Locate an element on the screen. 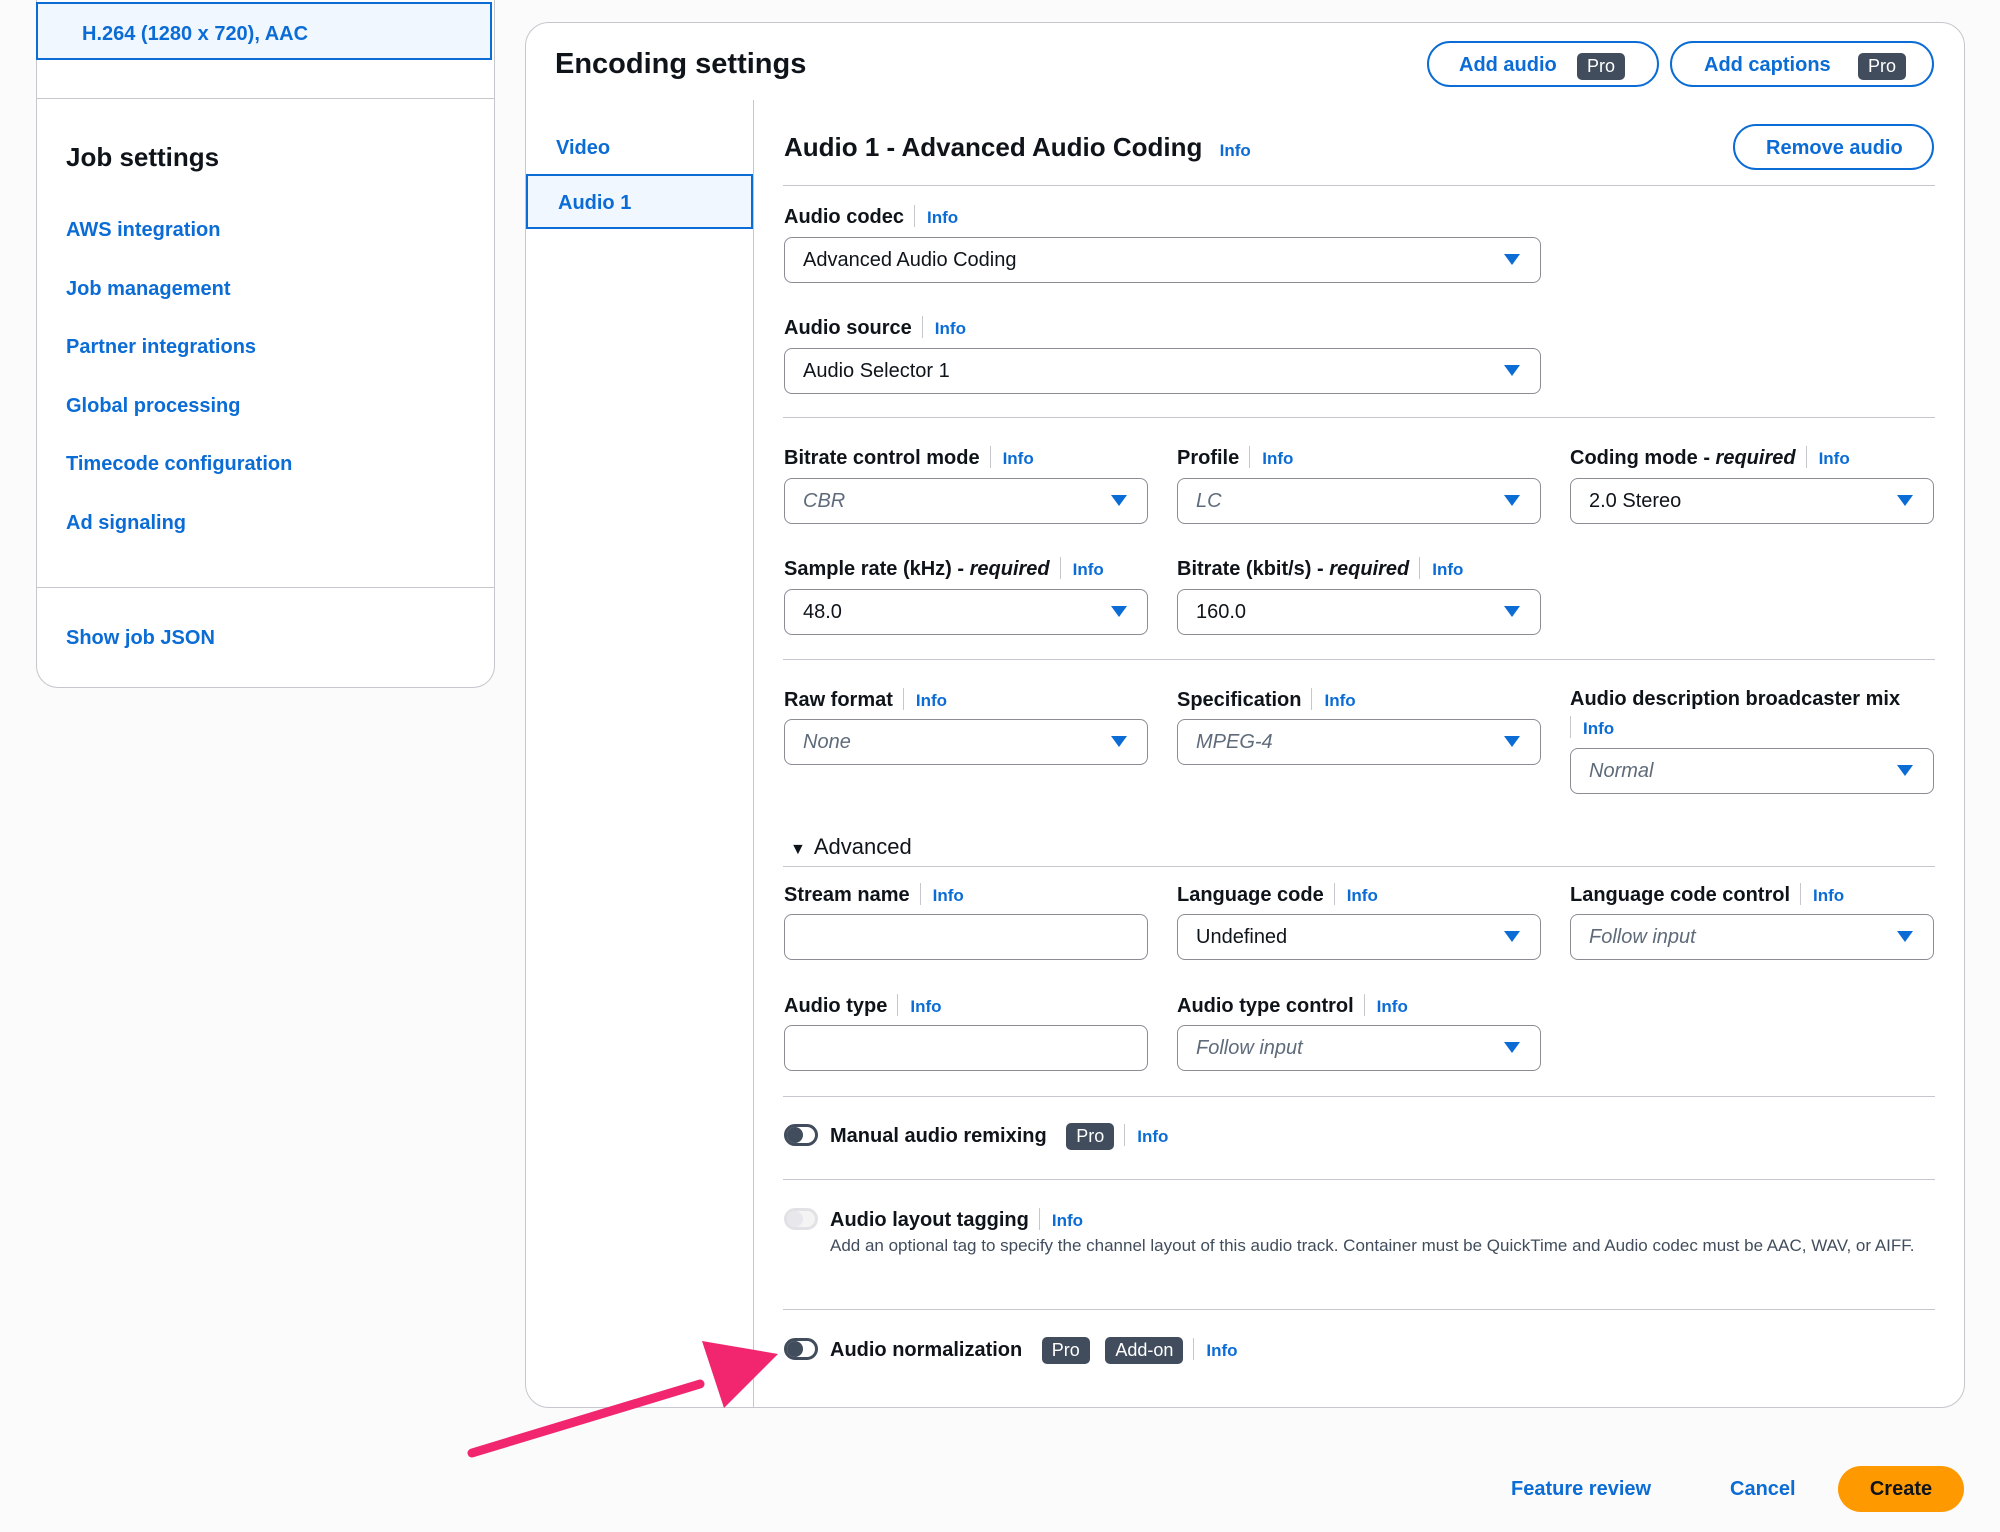 The height and width of the screenshot is (1532, 2000). feature-review-link: Feature review is located at coordinates (1581, 1489).